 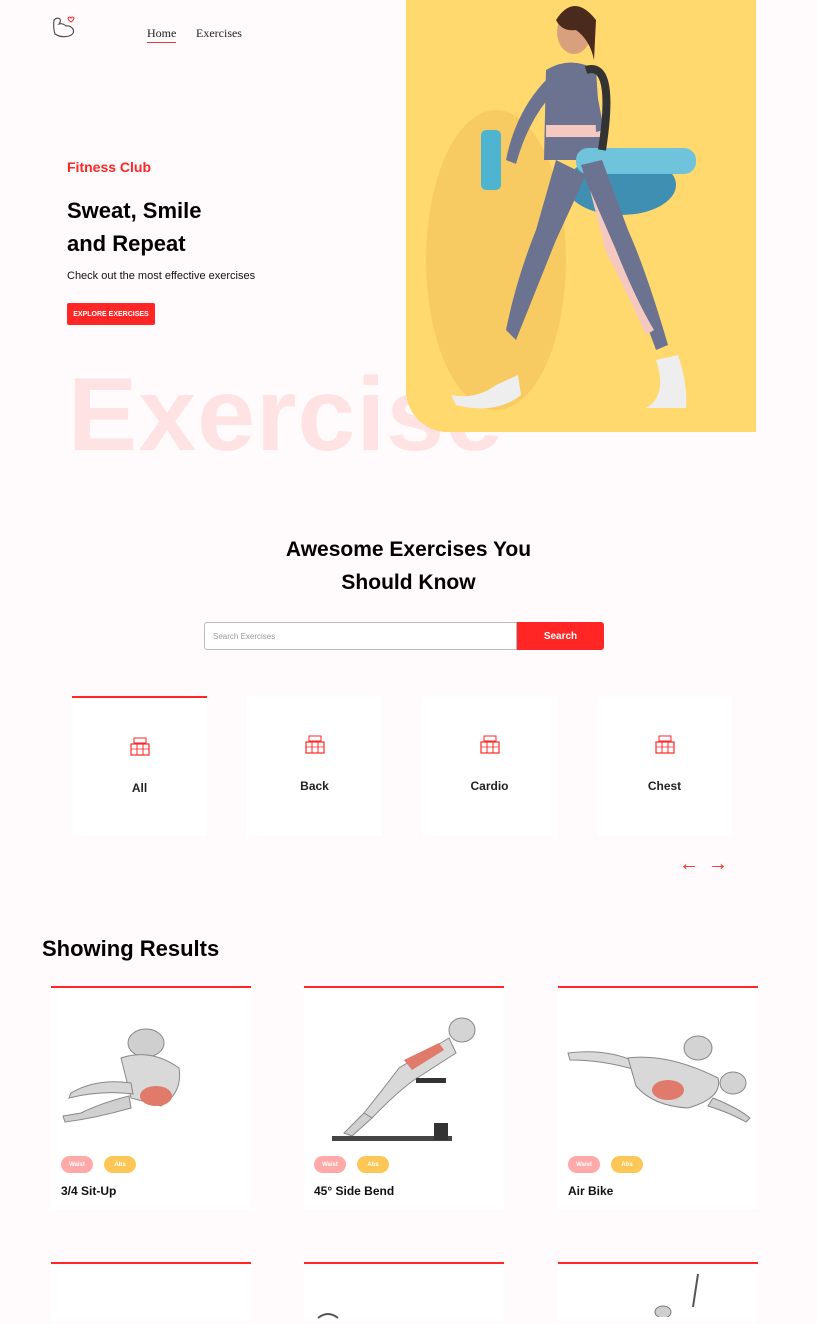 I want to click on category-label: All, so click(x=139, y=788).